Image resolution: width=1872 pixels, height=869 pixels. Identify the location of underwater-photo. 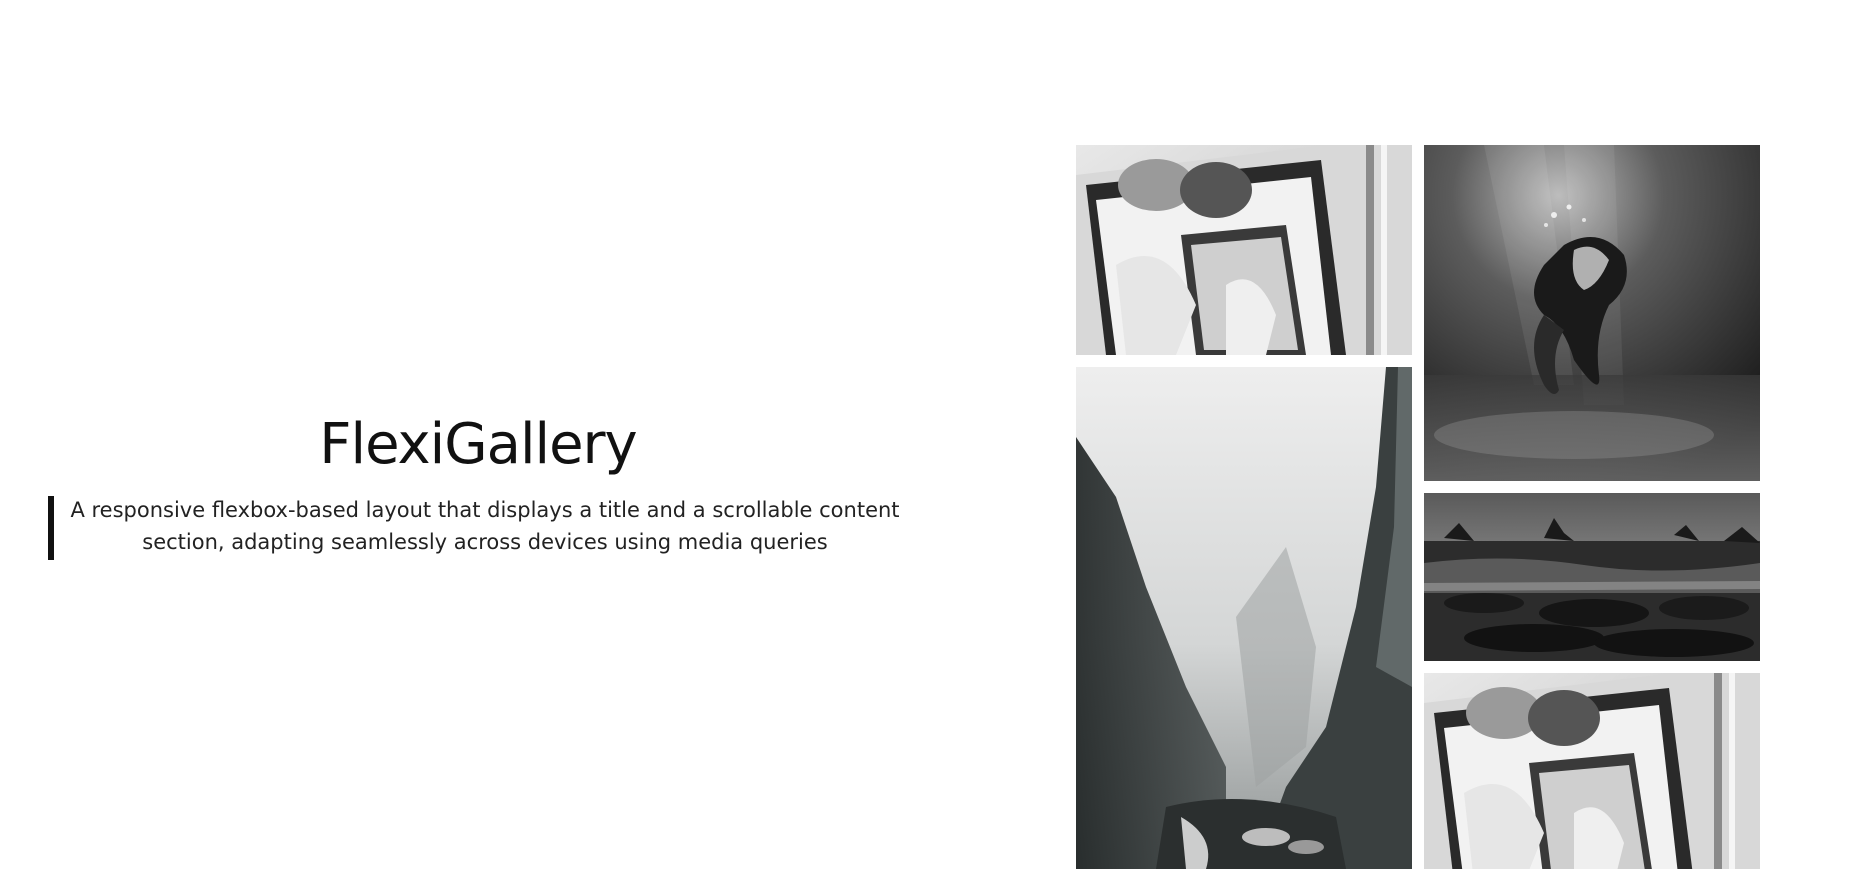
(1592, 313).